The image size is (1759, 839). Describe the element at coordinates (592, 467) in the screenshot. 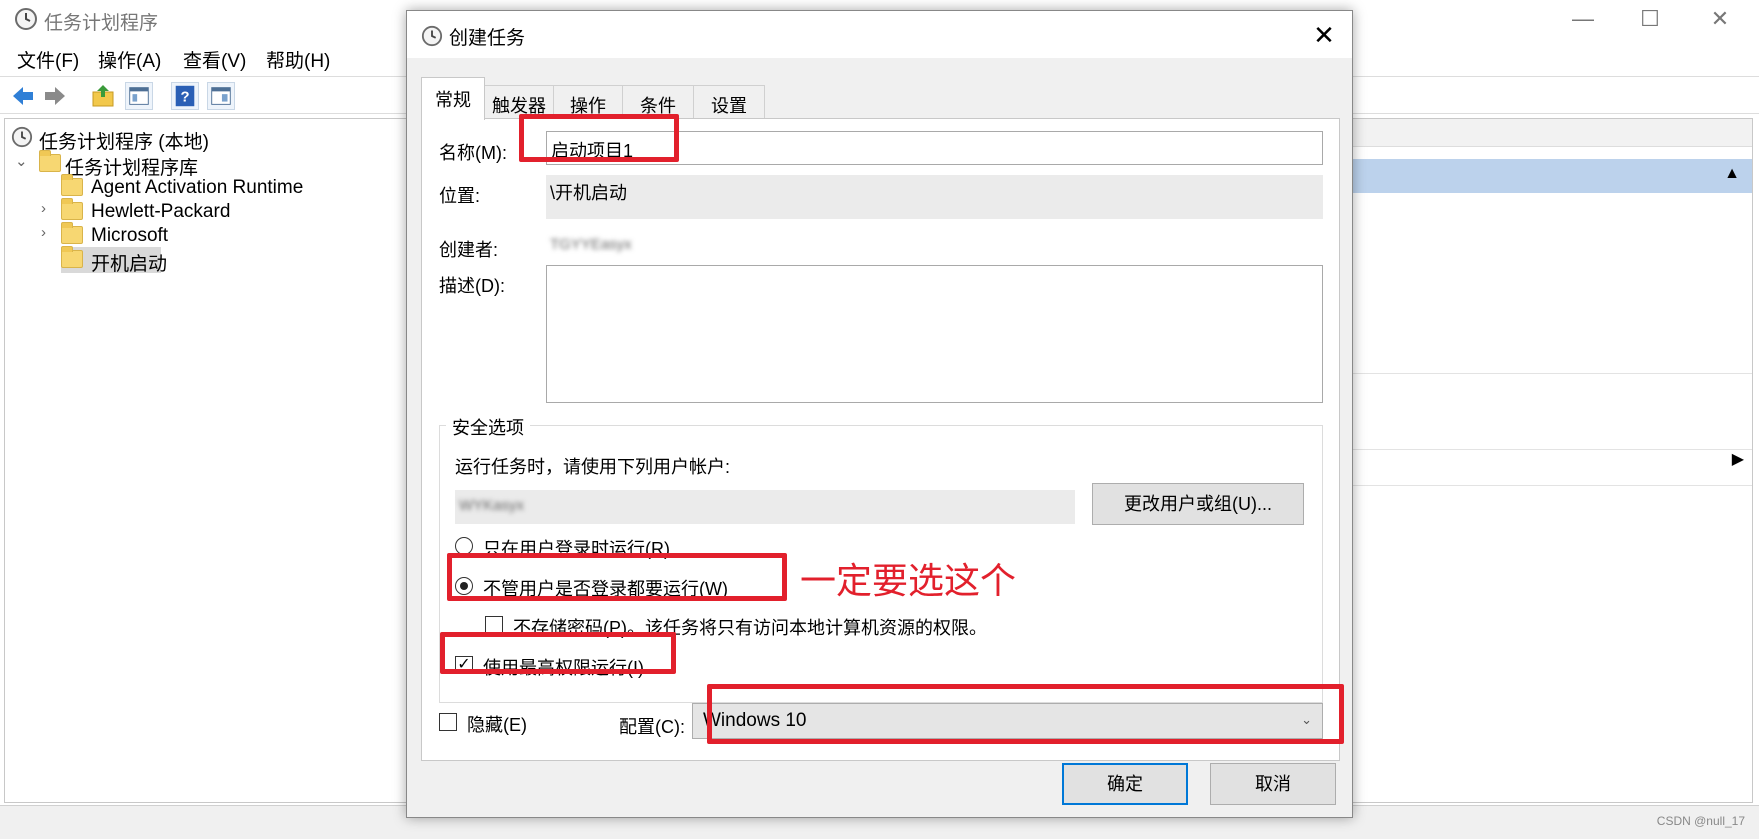

I see `run-as-label: 运行任务时，请使用下列用户帐户:` at that location.